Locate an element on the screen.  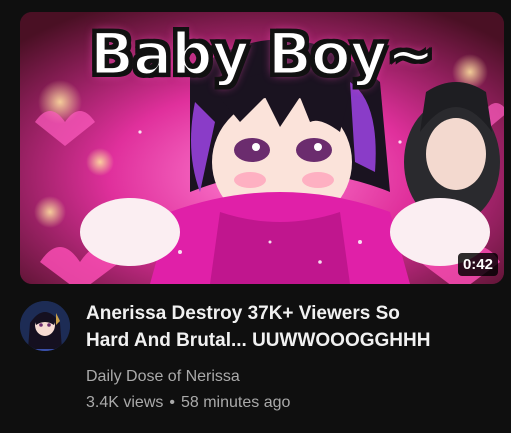
video-title-line-1: Anerissa Destroy 37K+ Viewers So is located at coordinates (243, 313).